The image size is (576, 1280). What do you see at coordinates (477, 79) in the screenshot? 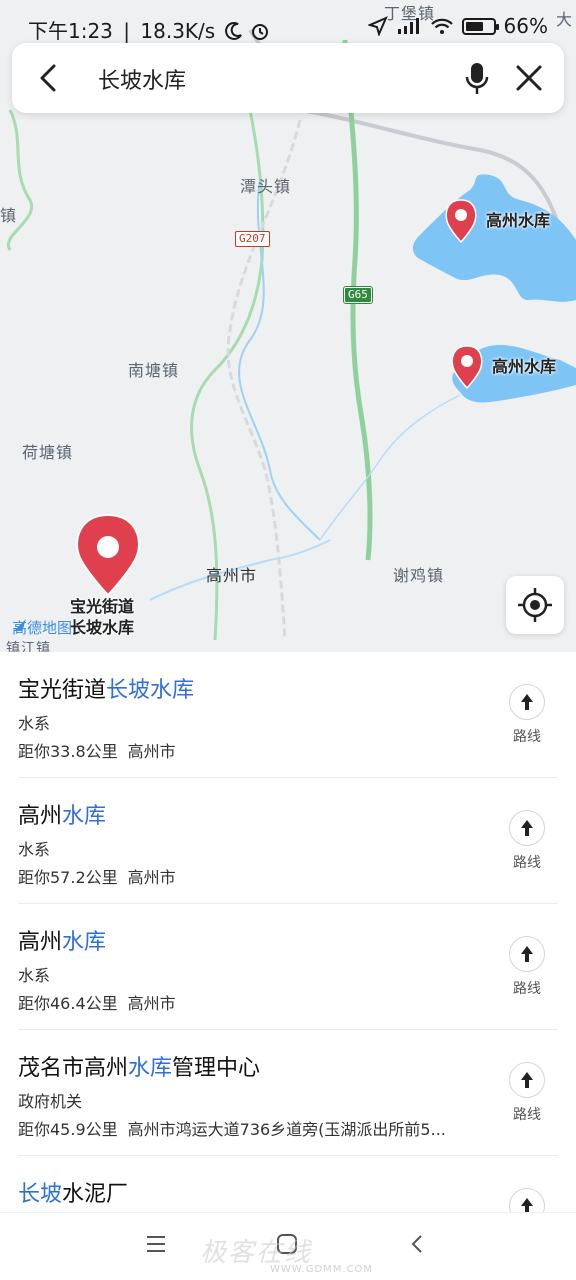
I see `microphone-icon` at bounding box center [477, 79].